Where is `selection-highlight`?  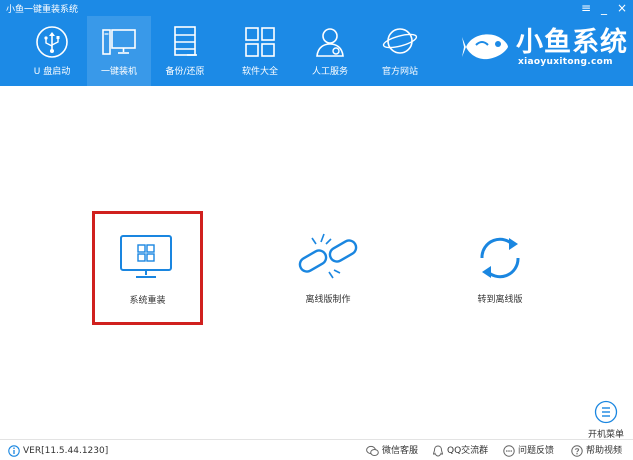
selection-highlight is located at coordinates (147, 268).